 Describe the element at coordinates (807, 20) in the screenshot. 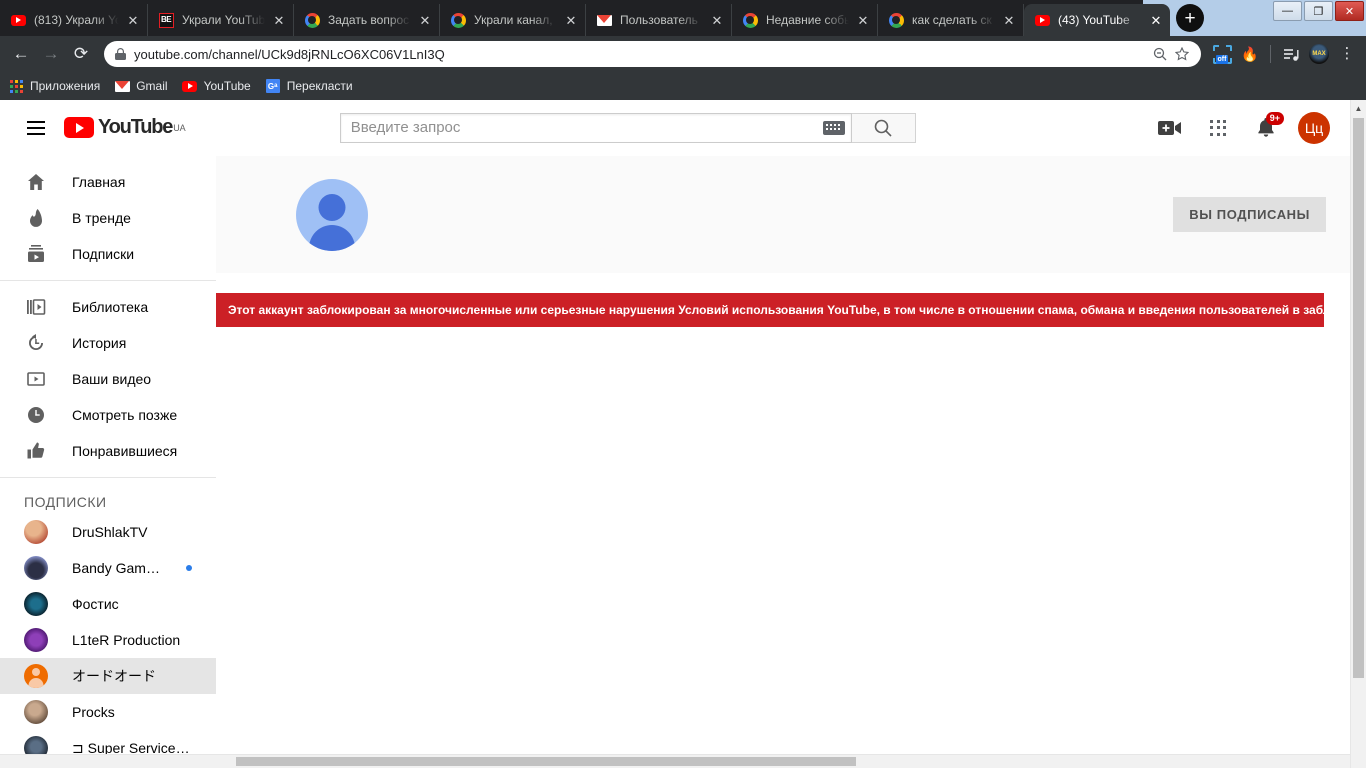

I see `tab-title: Недавние собы` at that location.